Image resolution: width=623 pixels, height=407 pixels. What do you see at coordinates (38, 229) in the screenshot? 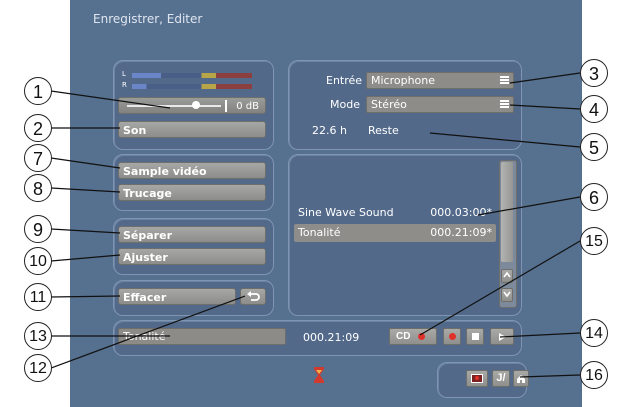
I see `callout-9: 9` at bounding box center [38, 229].